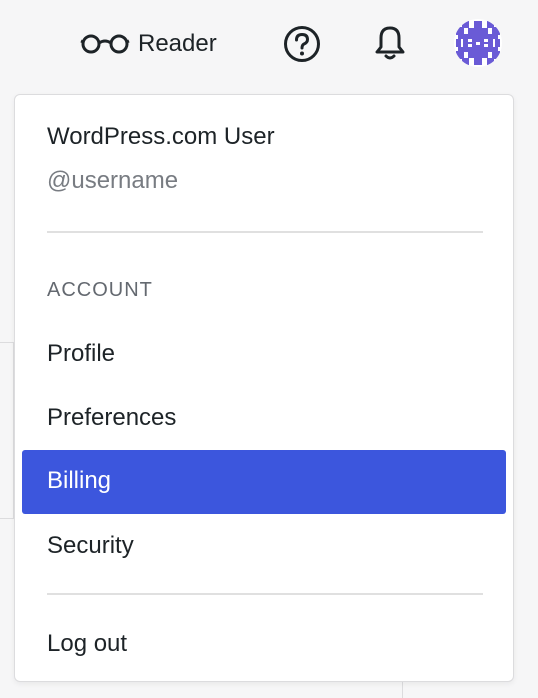 This screenshot has height=698, width=538. Describe the element at coordinates (81, 353) in the screenshot. I see `menu-item-label: Profile` at that location.